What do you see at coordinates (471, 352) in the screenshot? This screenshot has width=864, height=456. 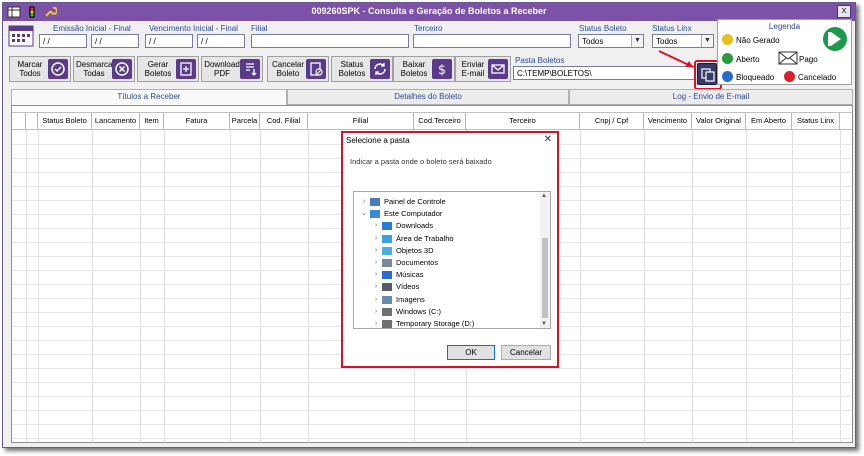 I see `ok-button: OK` at bounding box center [471, 352].